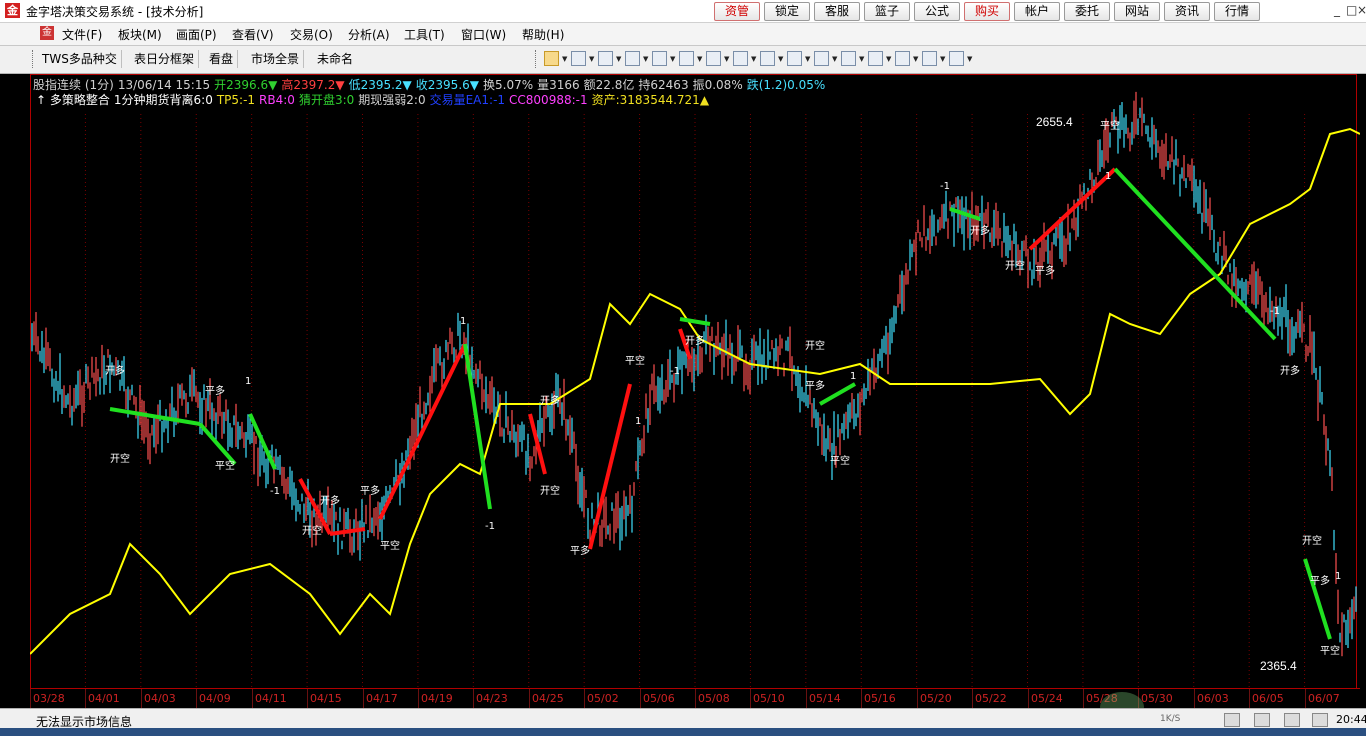 This screenshot has width=1366, height=736. What do you see at coordinates (1157, 698) in the screenshot?
I see `date-tick-label: 05/30` at bounding box center [1157, 698].